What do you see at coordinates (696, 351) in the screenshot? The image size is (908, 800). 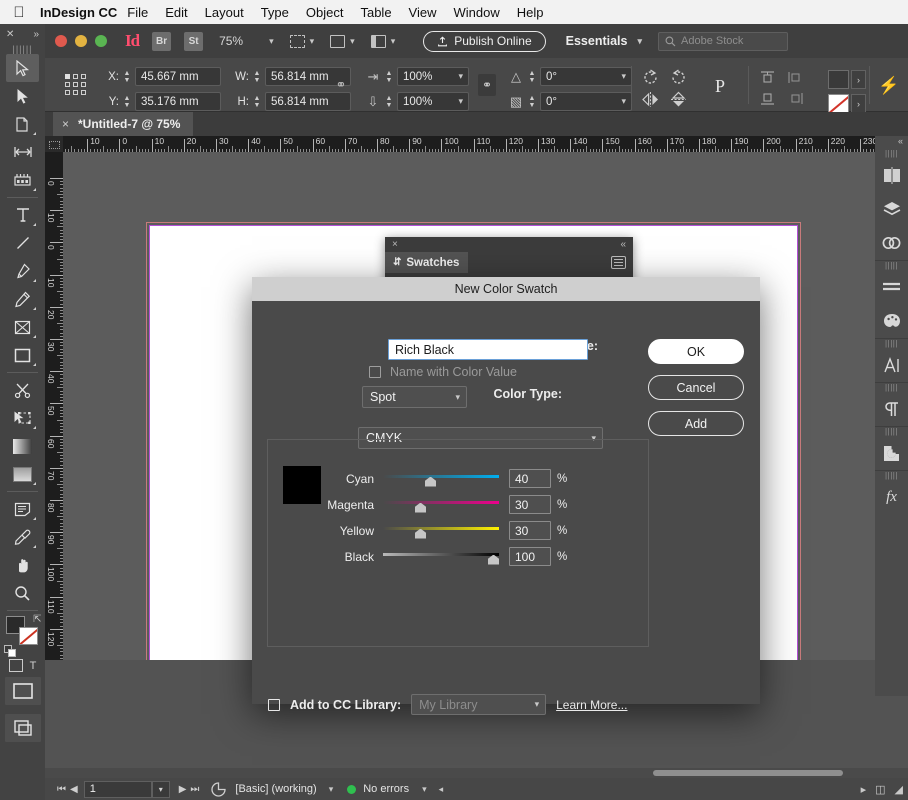 I see `ok-button: OK` at bounding box center [696, 351].